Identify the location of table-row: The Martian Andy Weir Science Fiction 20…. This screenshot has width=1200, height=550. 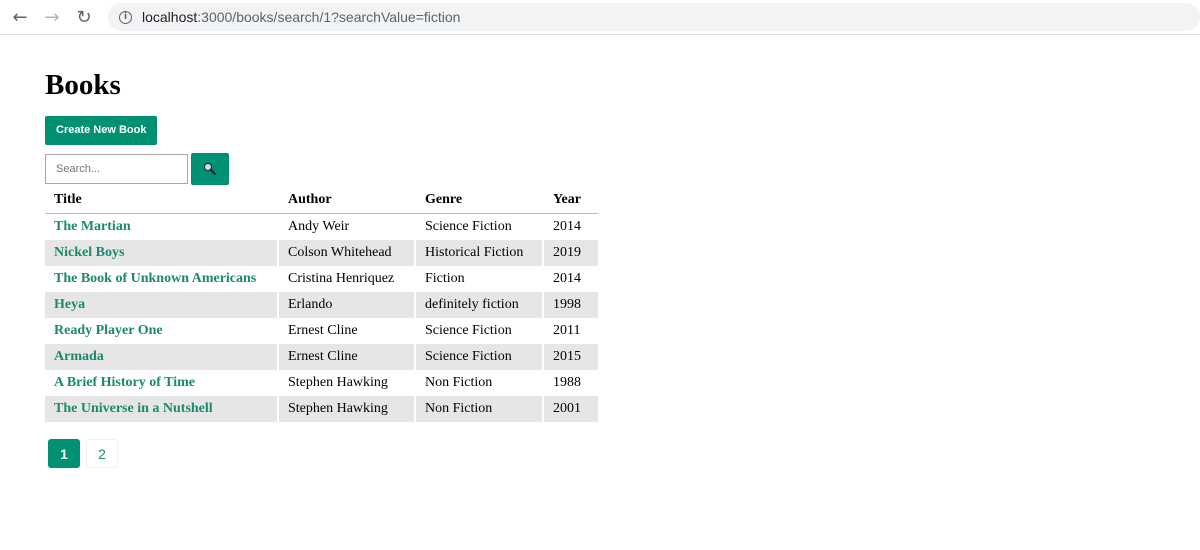
(321, 227).